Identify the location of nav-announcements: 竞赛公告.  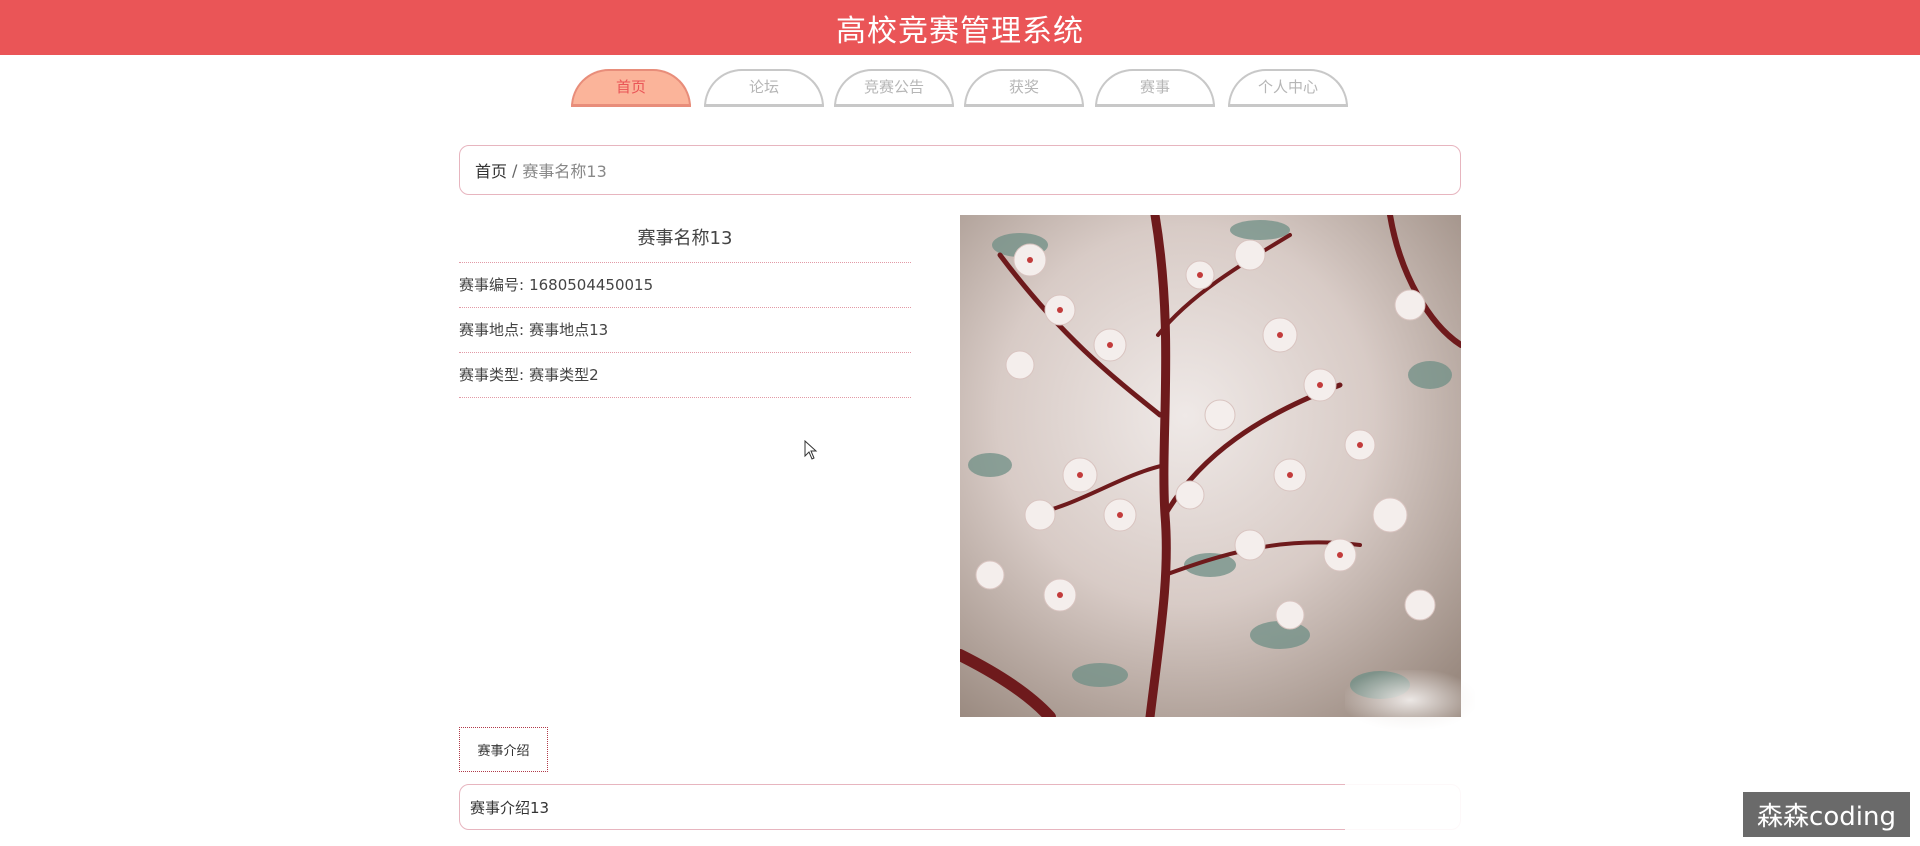
(894, 88).